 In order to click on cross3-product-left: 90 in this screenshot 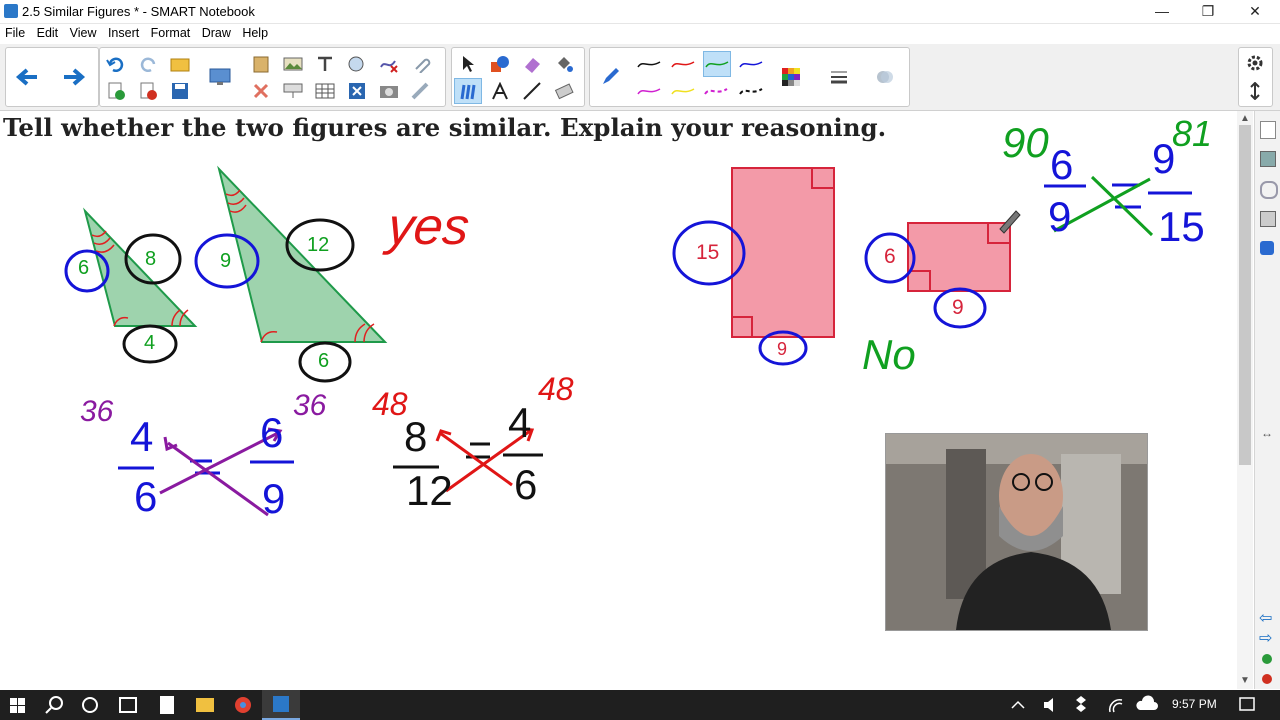, I will do `click(1025, 142)`.